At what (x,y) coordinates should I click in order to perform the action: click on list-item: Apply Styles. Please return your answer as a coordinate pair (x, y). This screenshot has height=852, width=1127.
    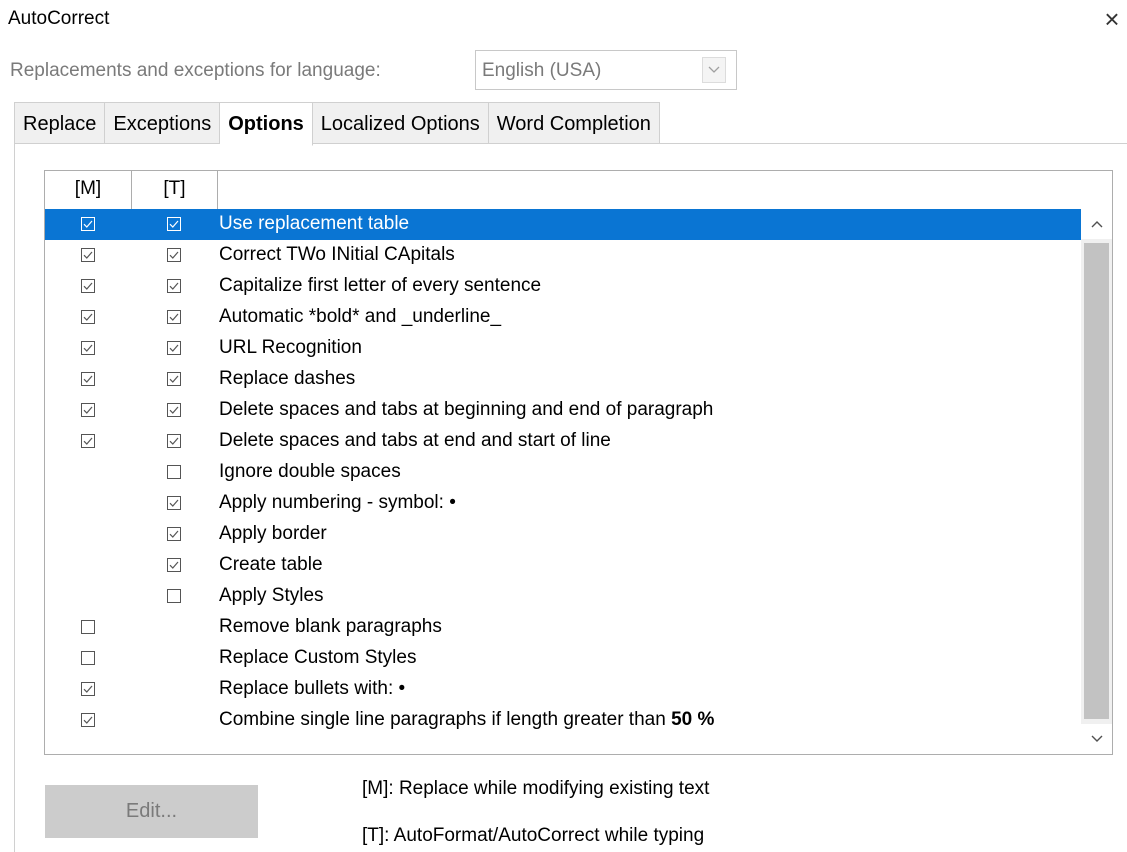
    Looking at the image, I should click on (563, 596).